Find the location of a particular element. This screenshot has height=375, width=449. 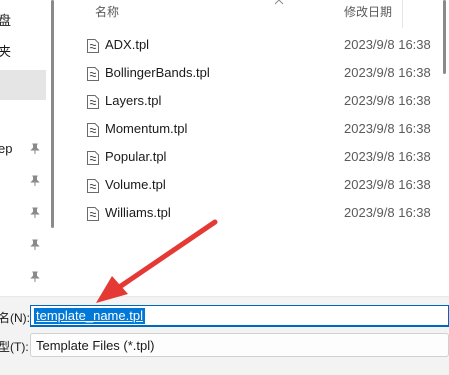

file-name: Popular.tpl is located at coordinates (136, 156).